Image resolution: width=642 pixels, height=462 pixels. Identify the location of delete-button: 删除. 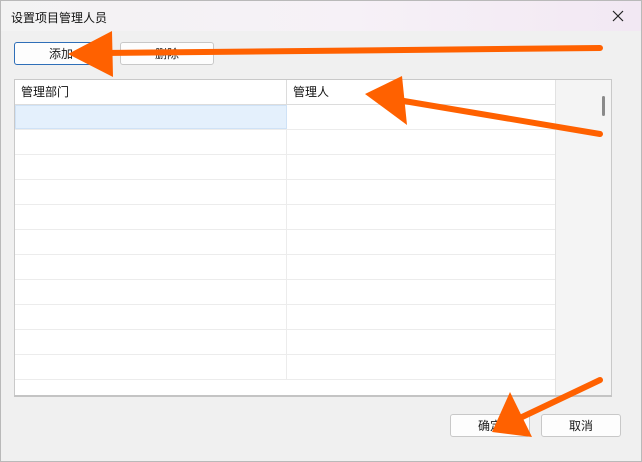
(167, 53).